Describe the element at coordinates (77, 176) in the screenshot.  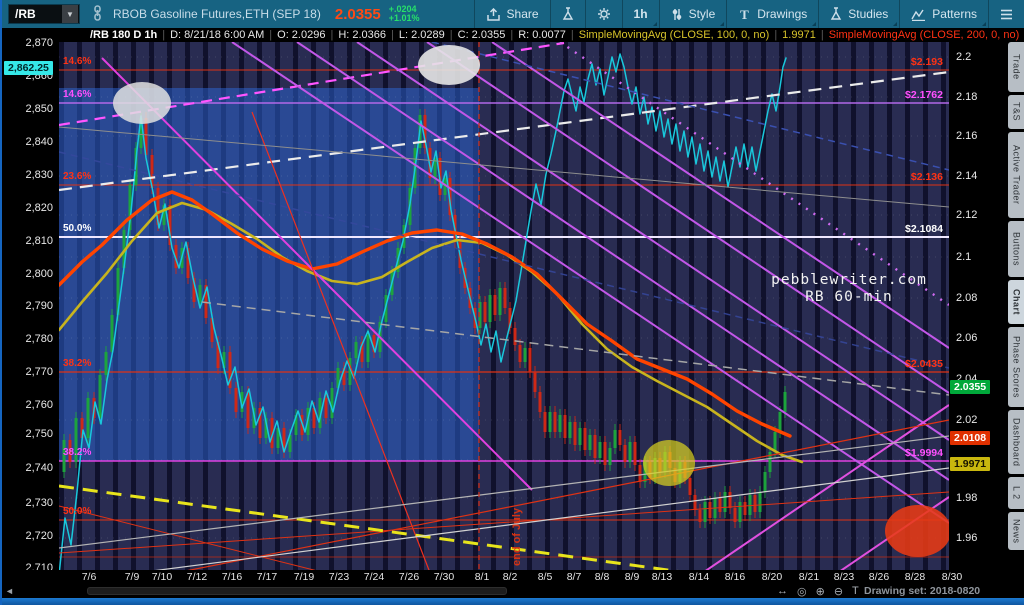
I see `fib-level-label: 23.6%` at that location.